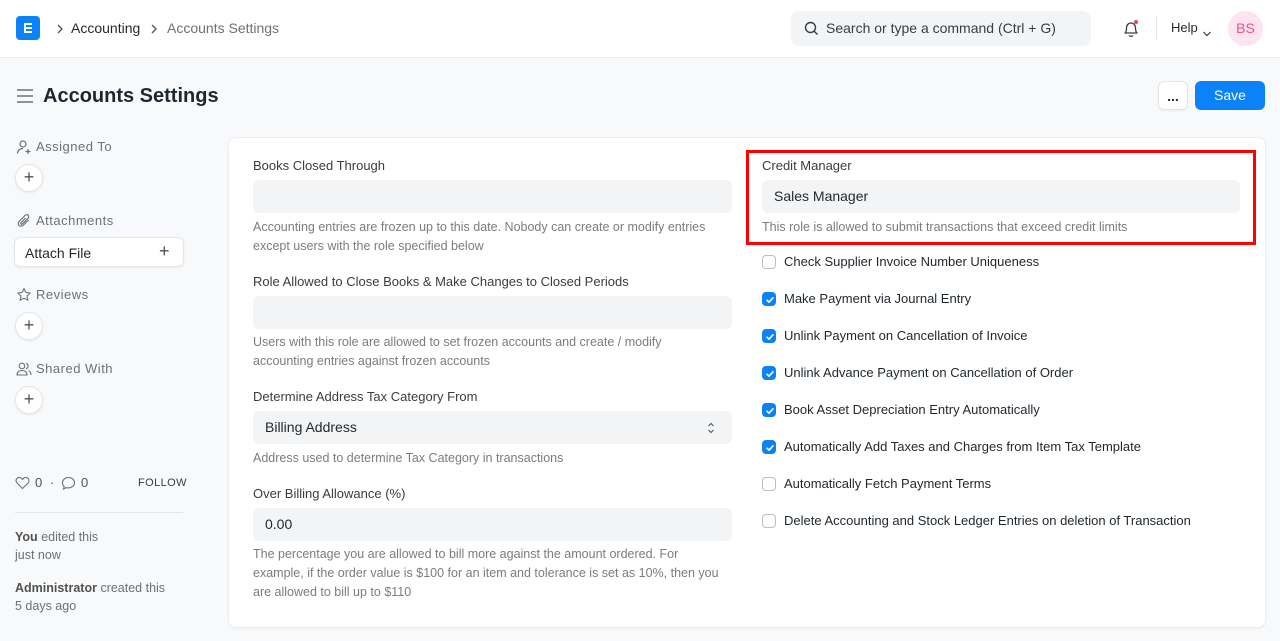 The height and width of the screenshot is (641, 1280). Describe the element at coordinates (38, 555) in the screenshot. I see `activity-time: just now` at that location.